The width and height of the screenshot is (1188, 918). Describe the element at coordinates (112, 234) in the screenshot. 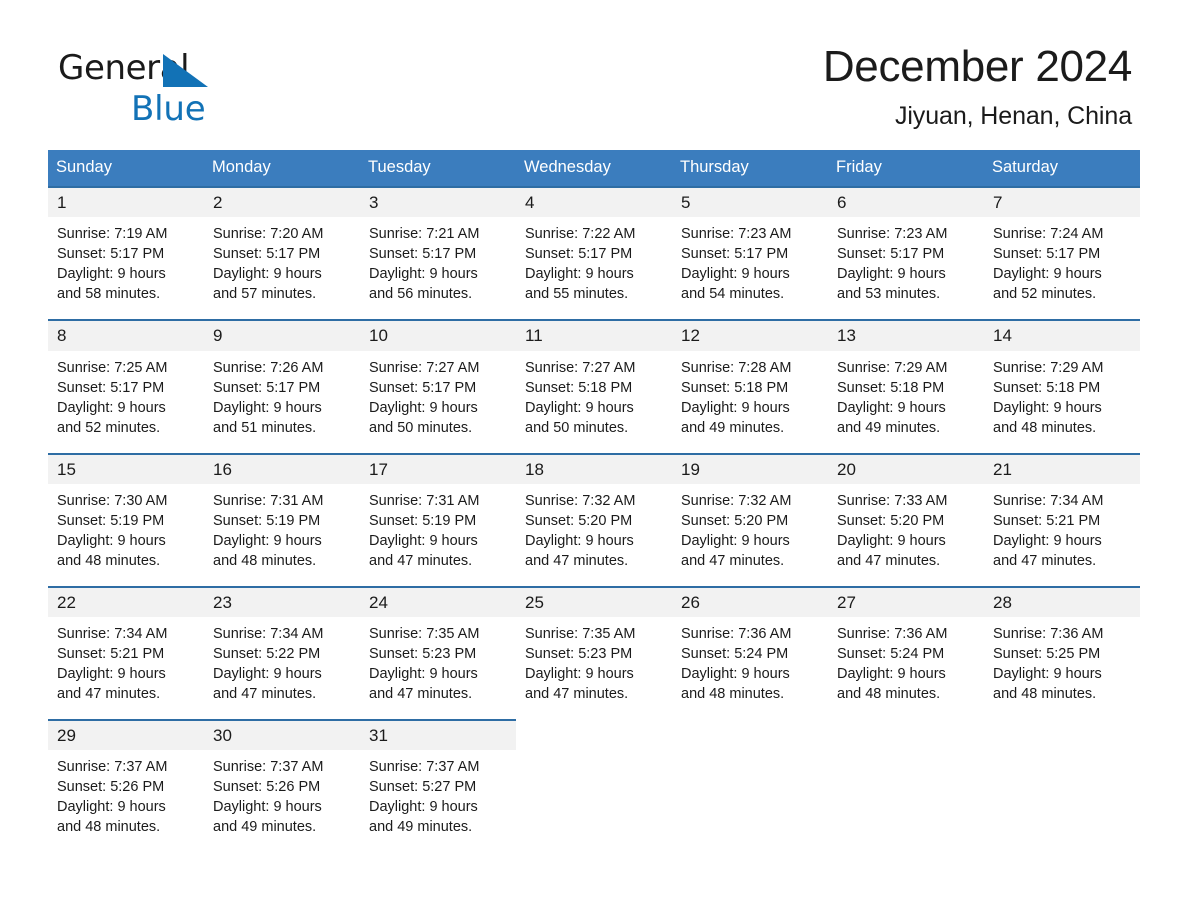

I see `sunrise-text: Sunrise: 7:19 AM` at that location.